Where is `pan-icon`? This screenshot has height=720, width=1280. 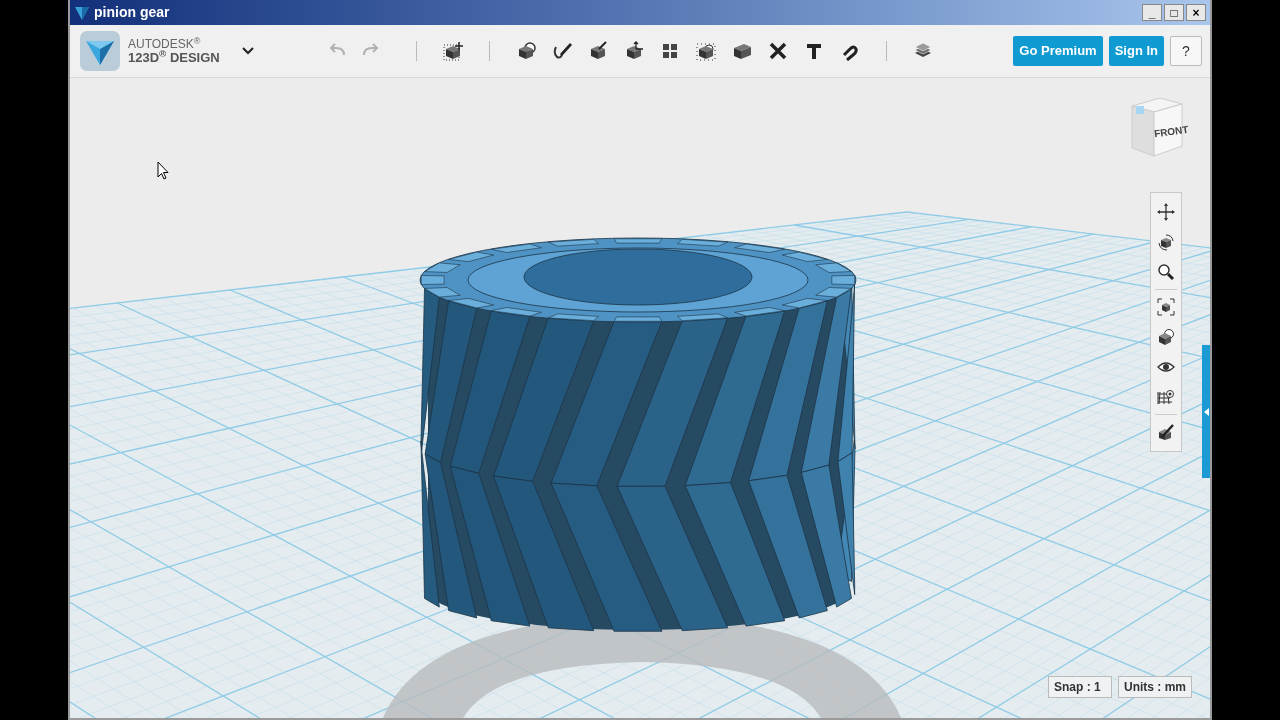
pan-icon is located at coordinates (1166, 212).